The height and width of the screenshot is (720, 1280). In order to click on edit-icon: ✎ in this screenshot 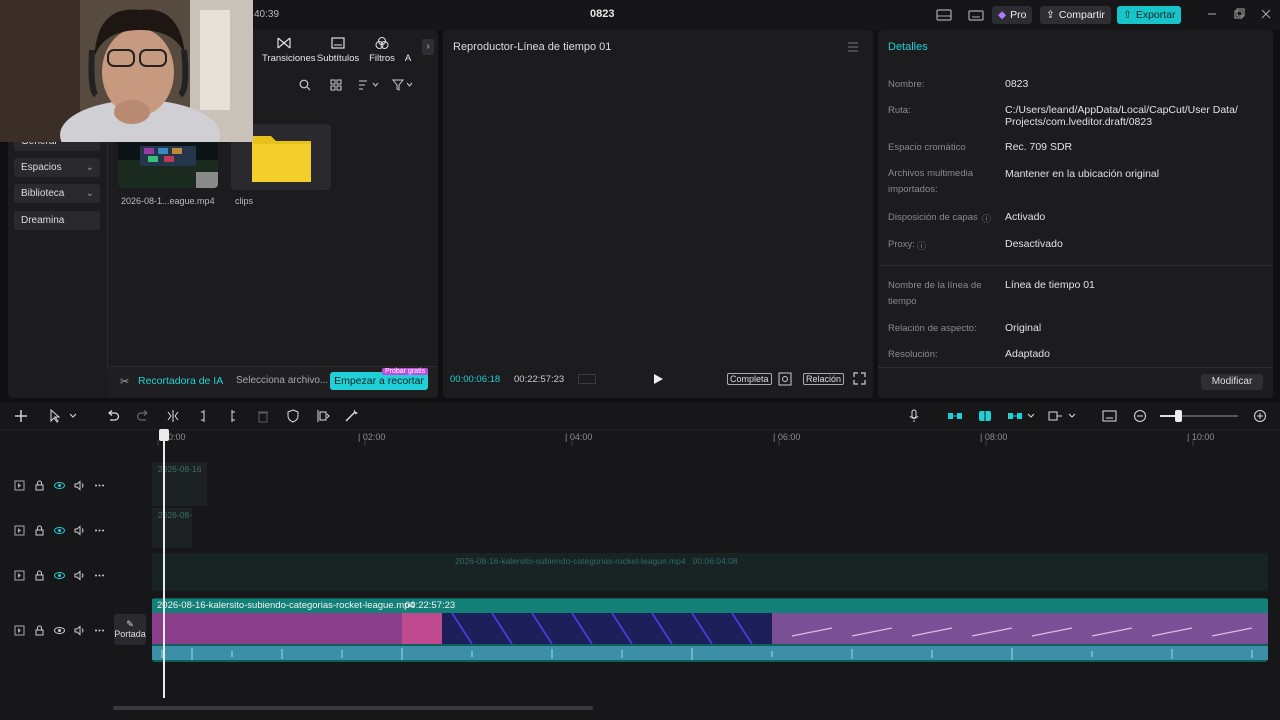, I will do `click(130, 624)`.